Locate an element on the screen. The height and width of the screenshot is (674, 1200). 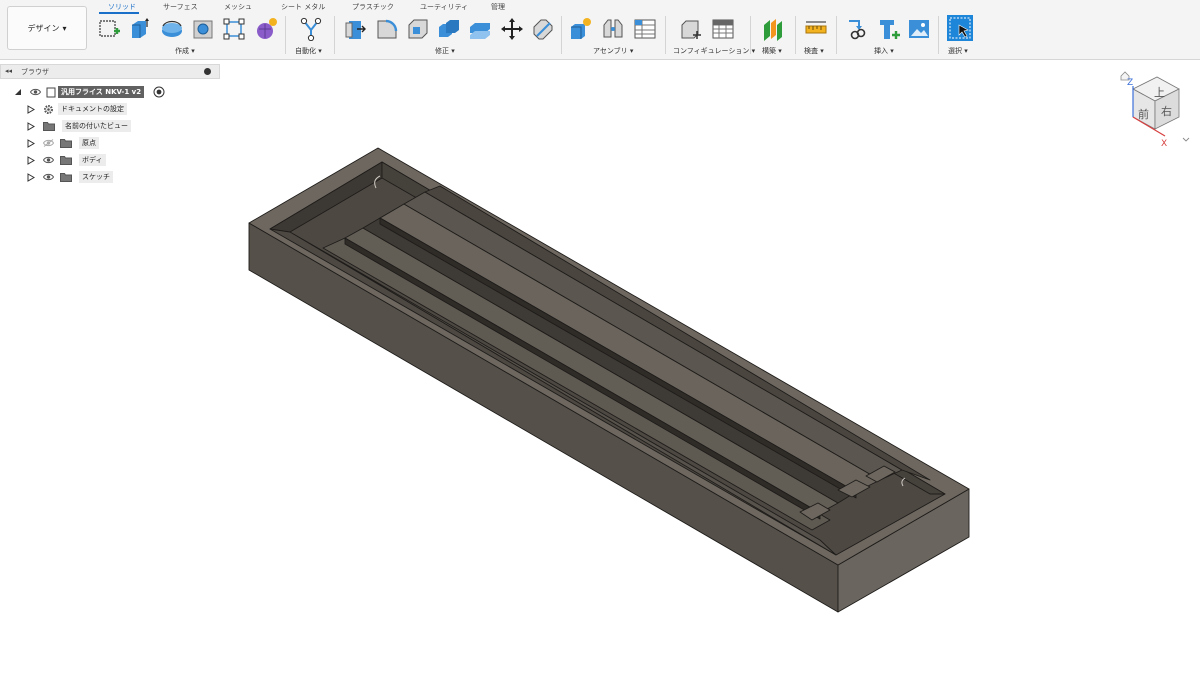
viewcube-top-label: 上 is located at coordinates (1159, 92).